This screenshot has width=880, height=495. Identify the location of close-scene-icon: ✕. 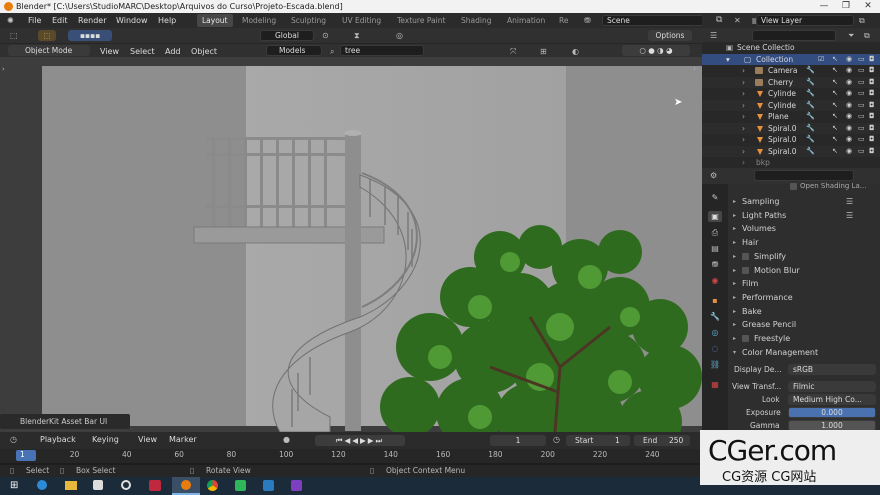
(737, 20).